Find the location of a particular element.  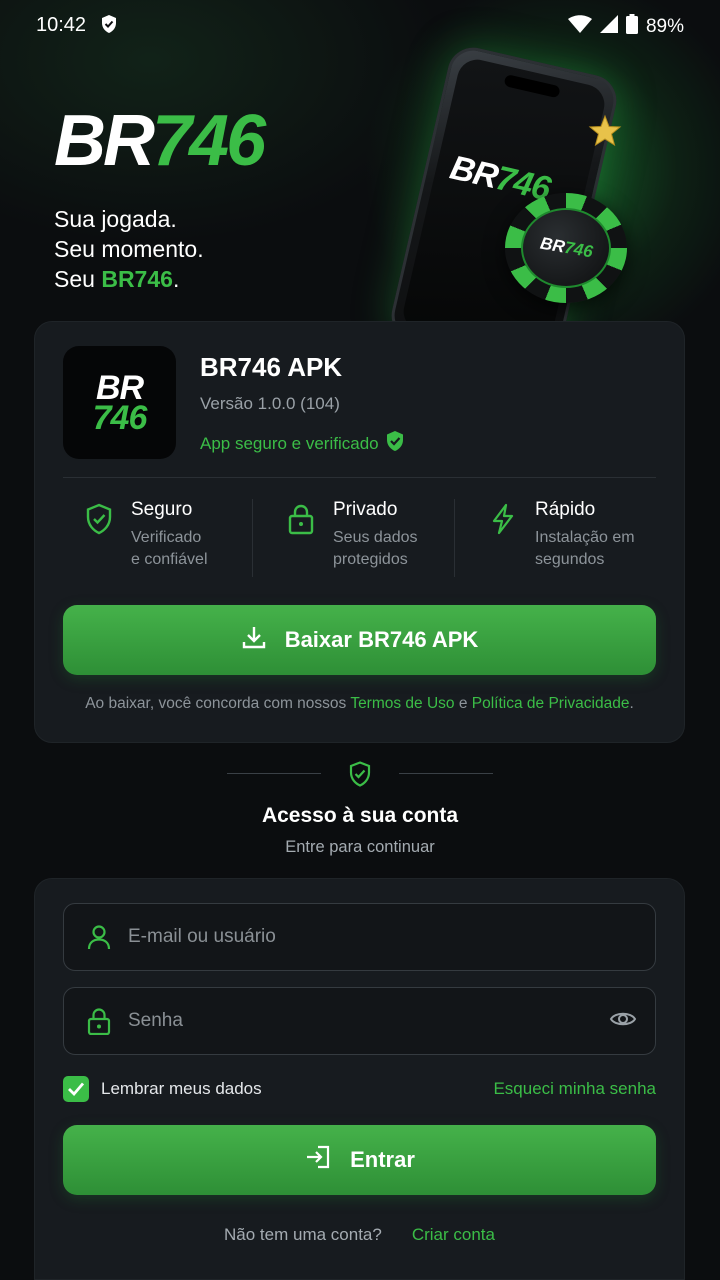

feature-private: Privado Seus dados protegidos is located at coordinates (353, 538).